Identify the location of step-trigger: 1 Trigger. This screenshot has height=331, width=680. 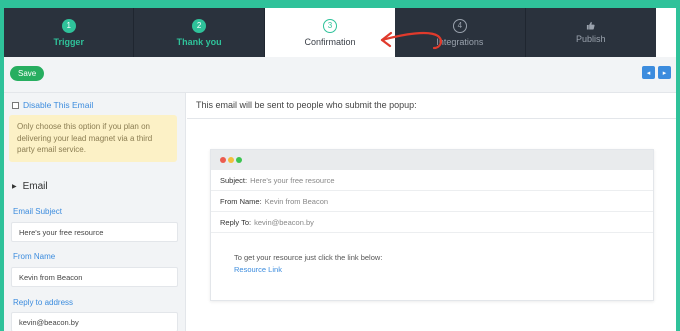
(69, 32).